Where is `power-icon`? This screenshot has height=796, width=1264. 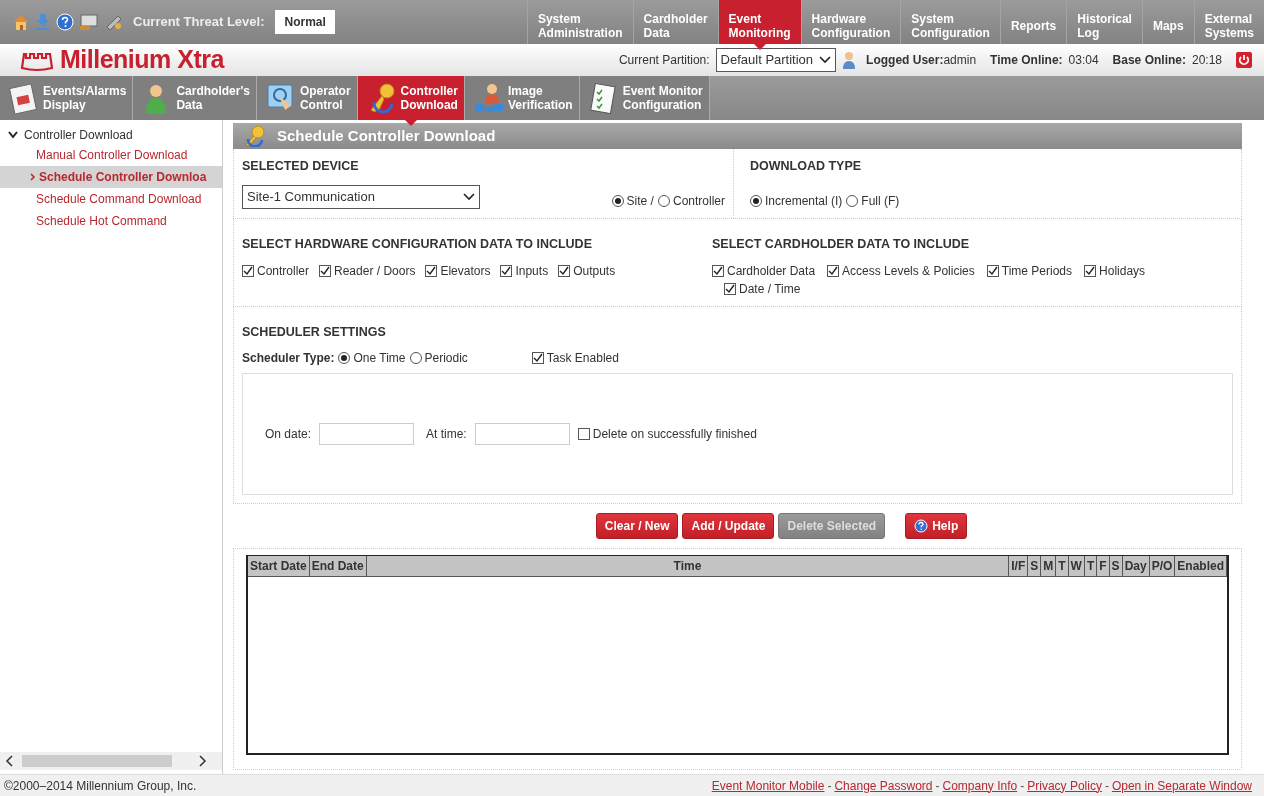 power-icon is located at coordinates (1244, 60).